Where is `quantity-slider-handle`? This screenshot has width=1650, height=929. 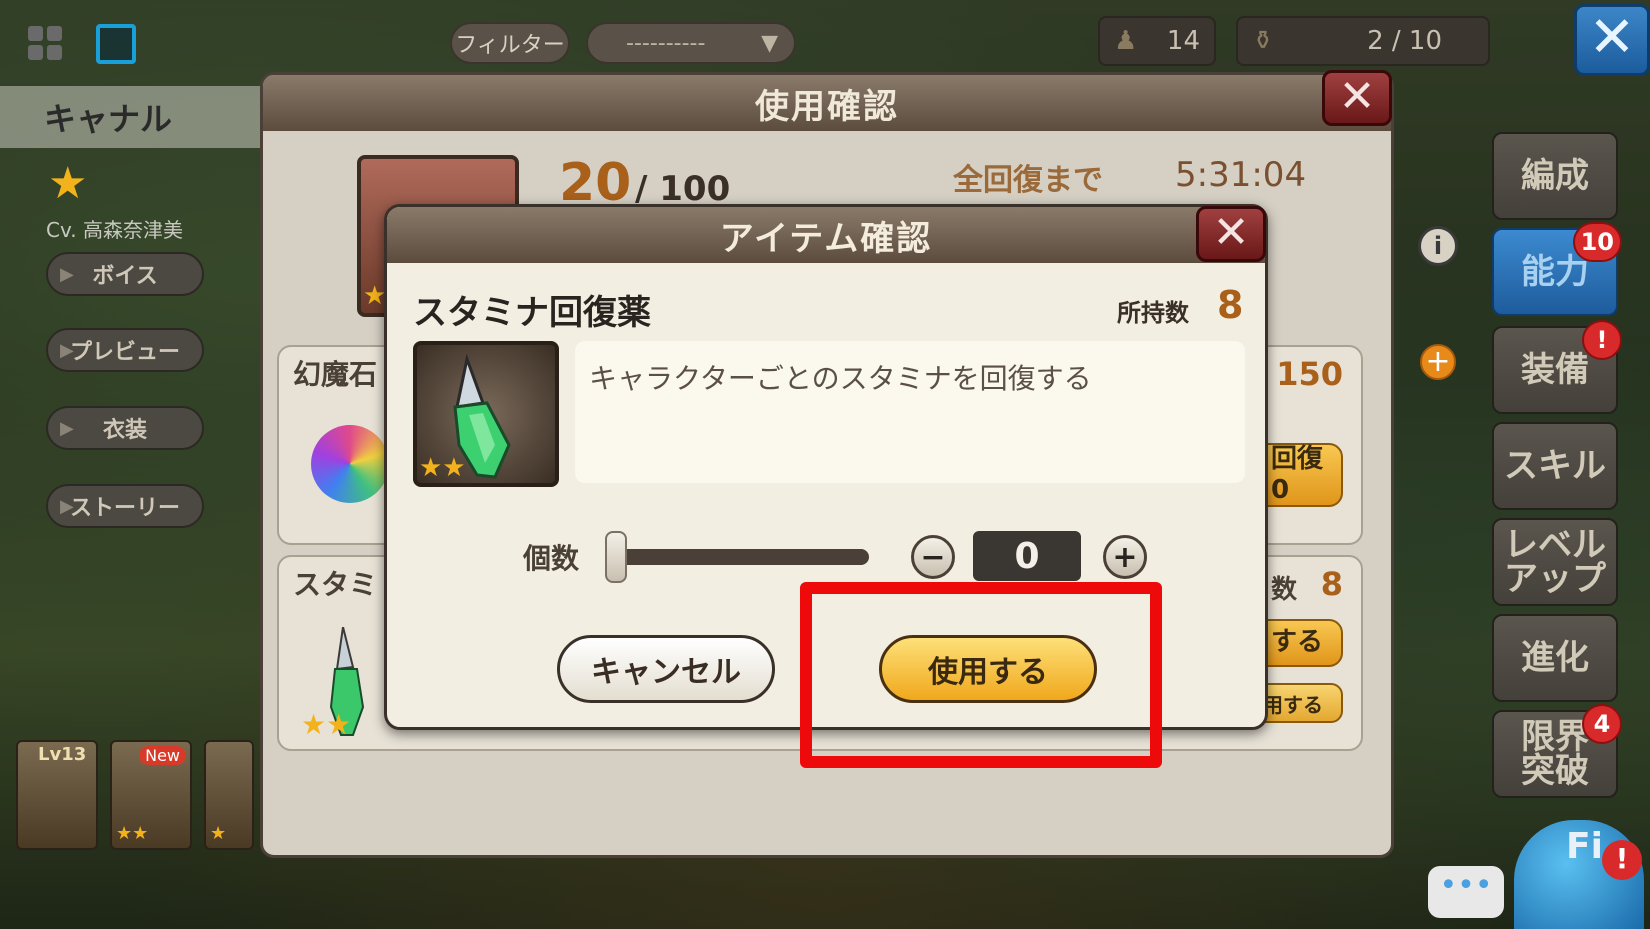
quantity-slider-handle is located at coordinates (616, 557).